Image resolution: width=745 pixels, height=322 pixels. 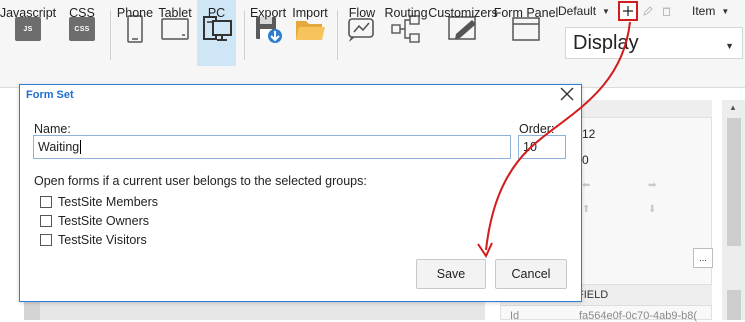 I want to click on tablet-button: Tablet, so click(x=175, y=33).